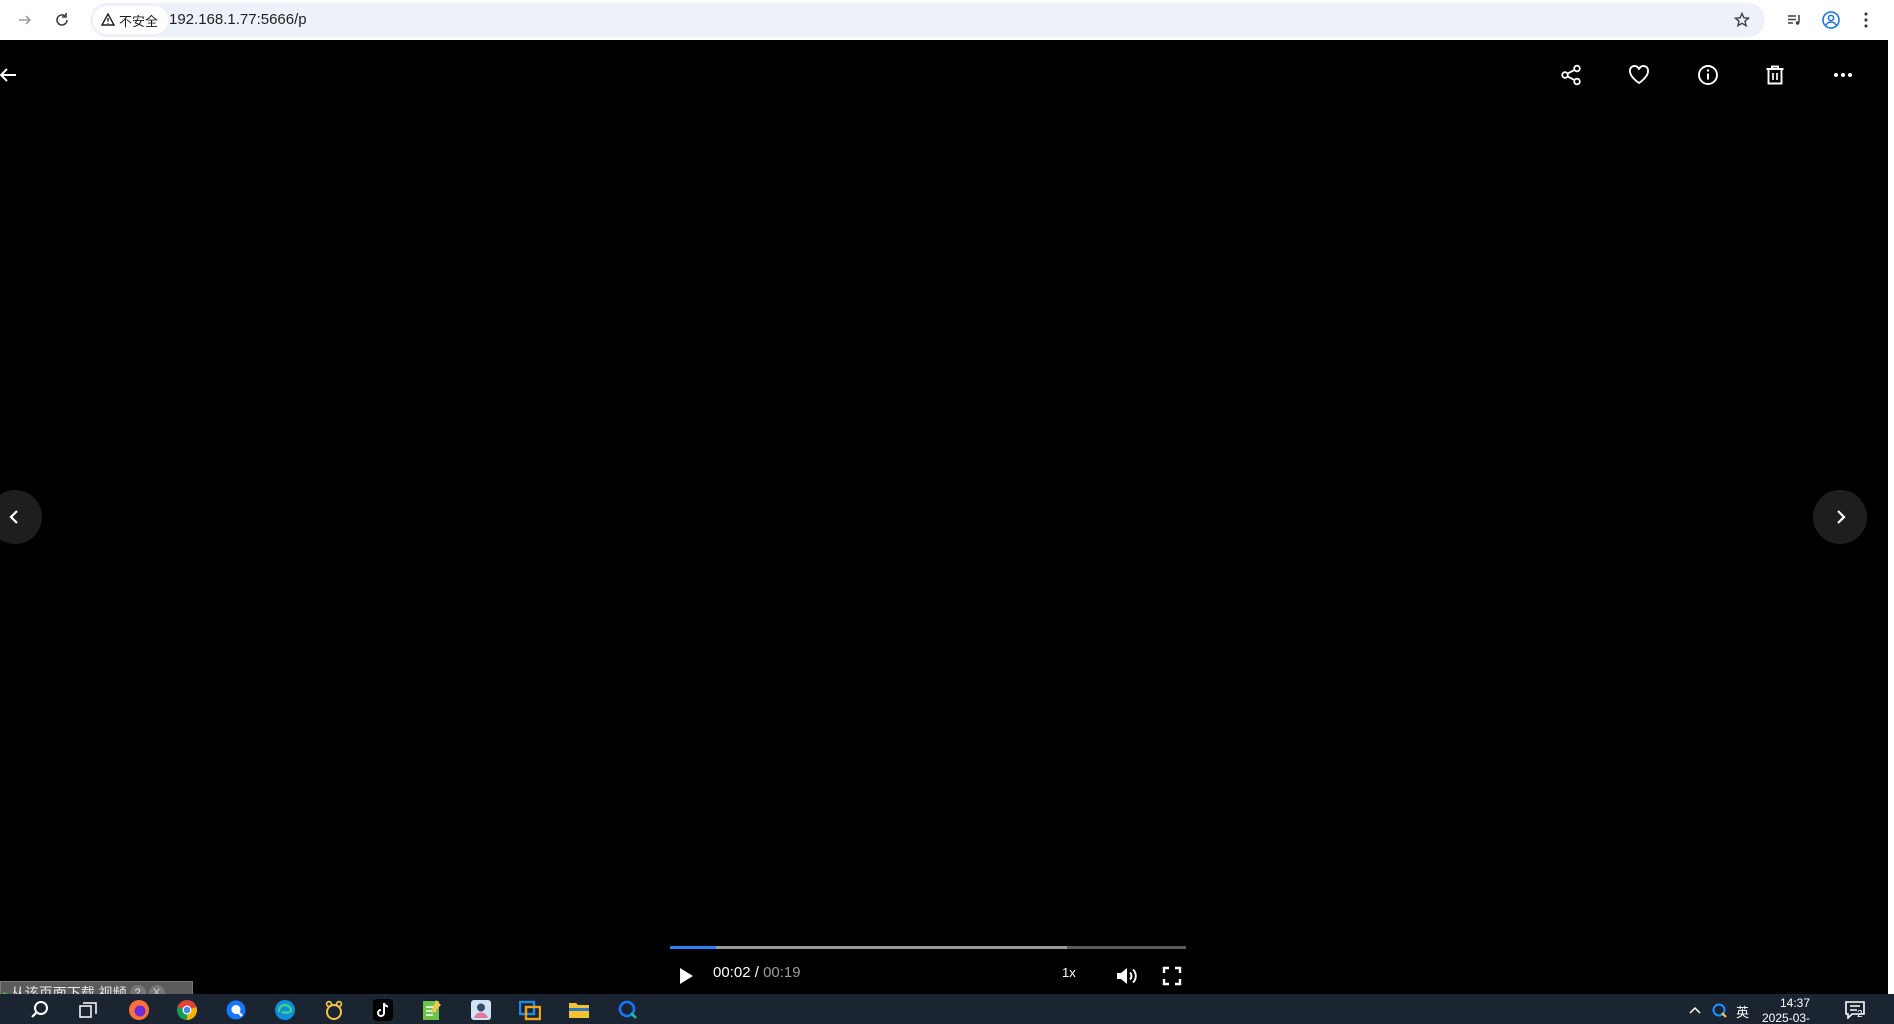 This screenshot has height=1024, width=1894. I want to click on taskbar-app-blue, so click(236, 1010).